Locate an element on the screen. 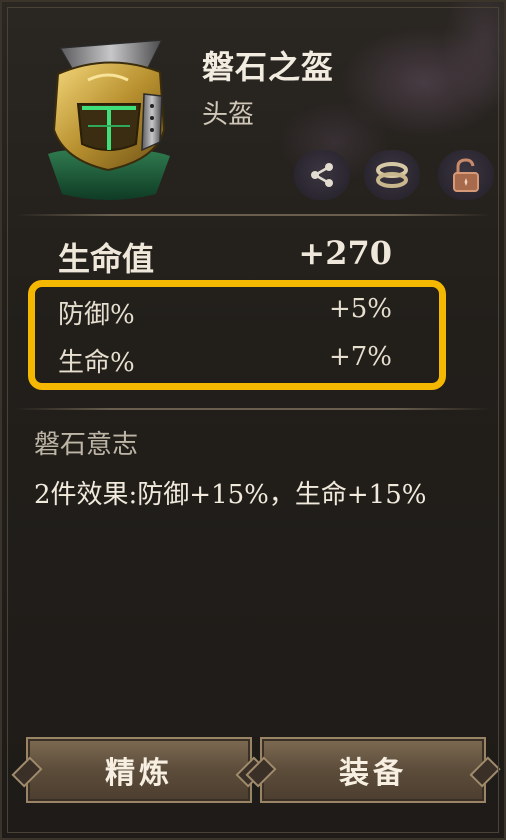 This screenshot has width=506, height=840. stats-divider is located at coordinates (253, 409).